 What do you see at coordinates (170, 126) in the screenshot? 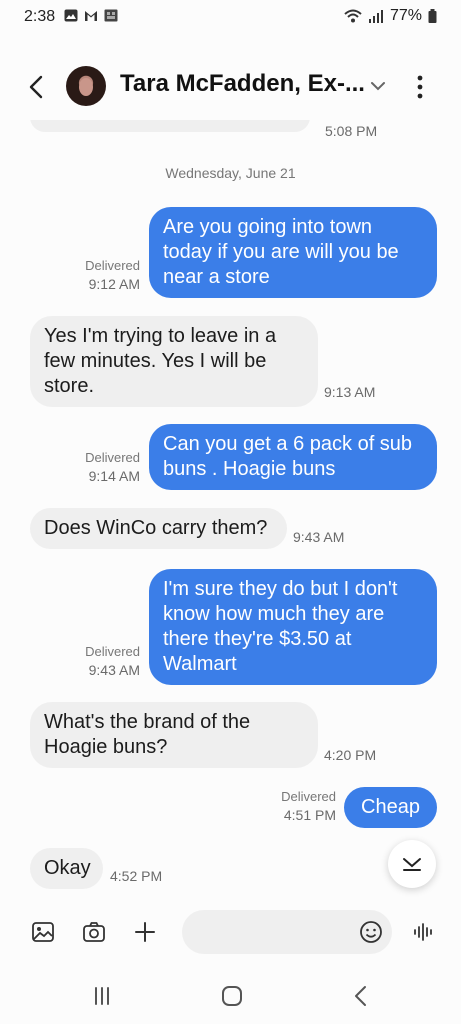
I see `partial-incoming-bubble` at bounding box center [170, 126].